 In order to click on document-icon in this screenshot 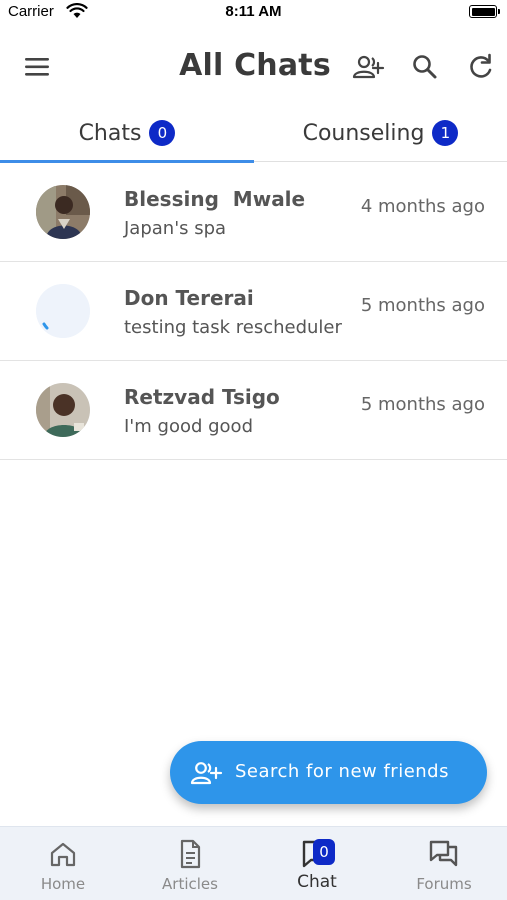, I will do `click(190, 854)`.